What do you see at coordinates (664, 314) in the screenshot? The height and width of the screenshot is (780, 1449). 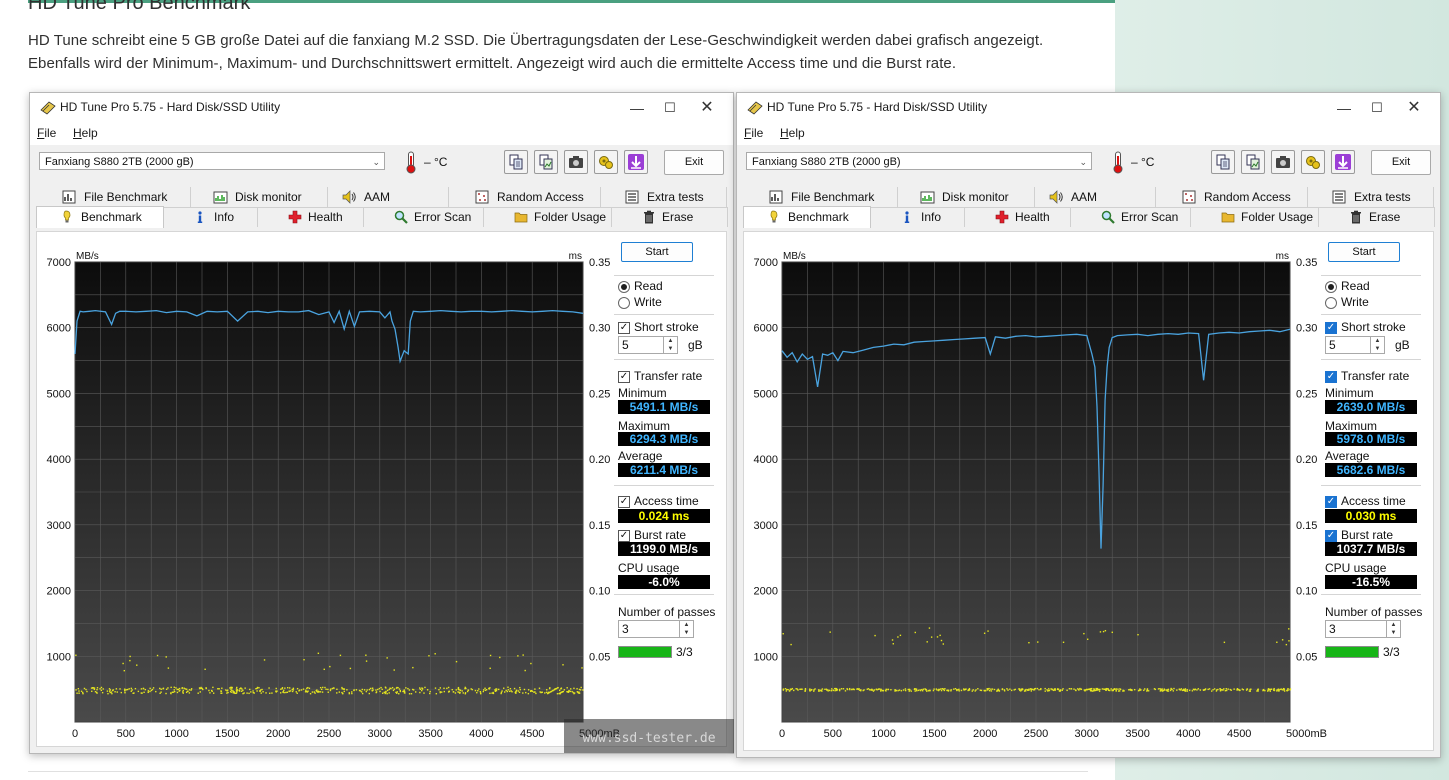 I see `separator` at bounding box center [664, 314].